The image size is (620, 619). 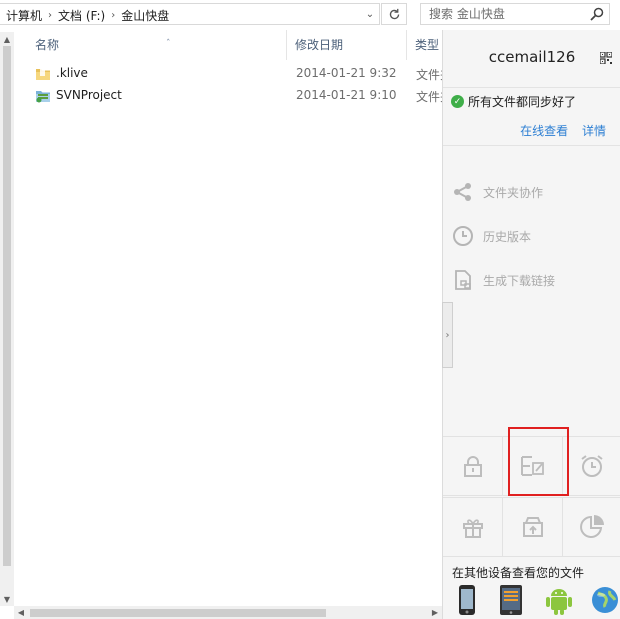 I want to click on vertical-scrollbar: ▲ ▼, so click(x=7, y=319).